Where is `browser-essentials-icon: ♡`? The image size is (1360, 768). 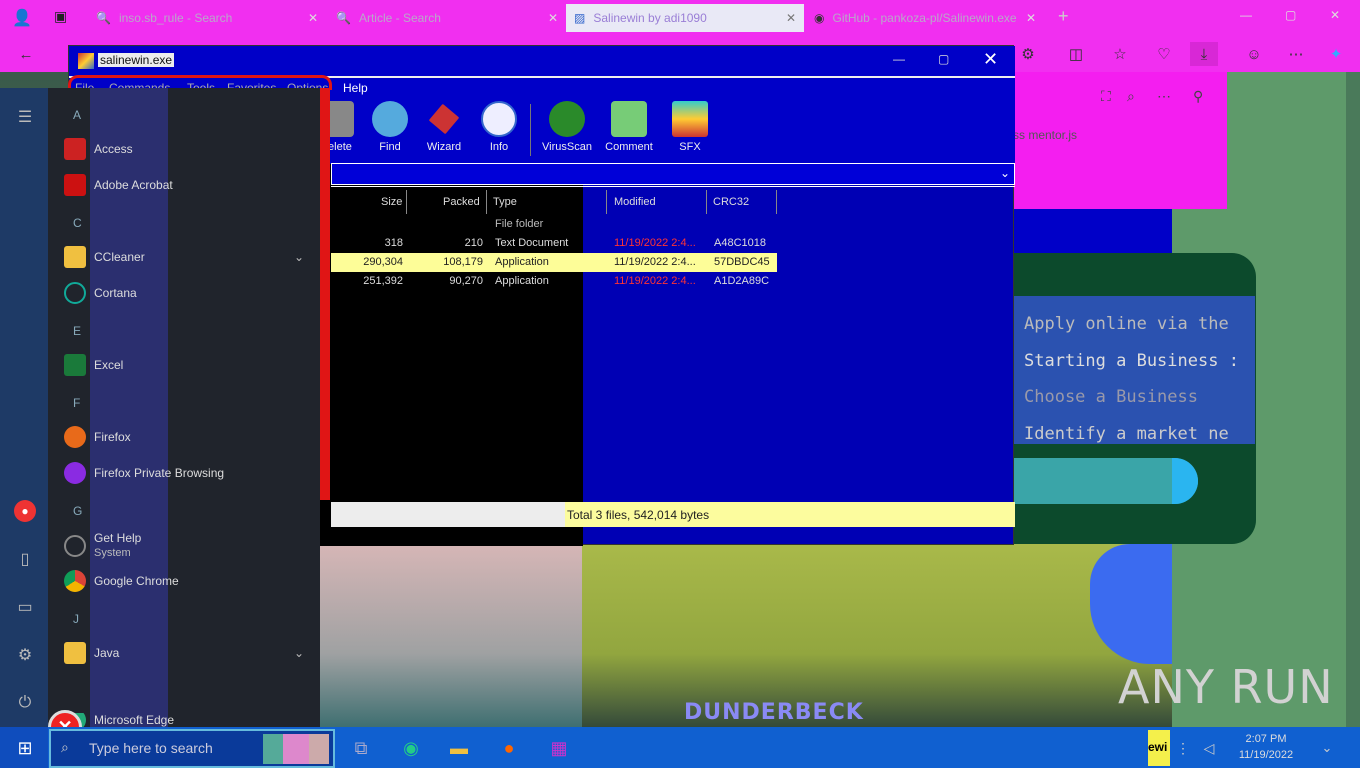
browser-essentials-icon: ♡ is located at coordinates (1164, 54).